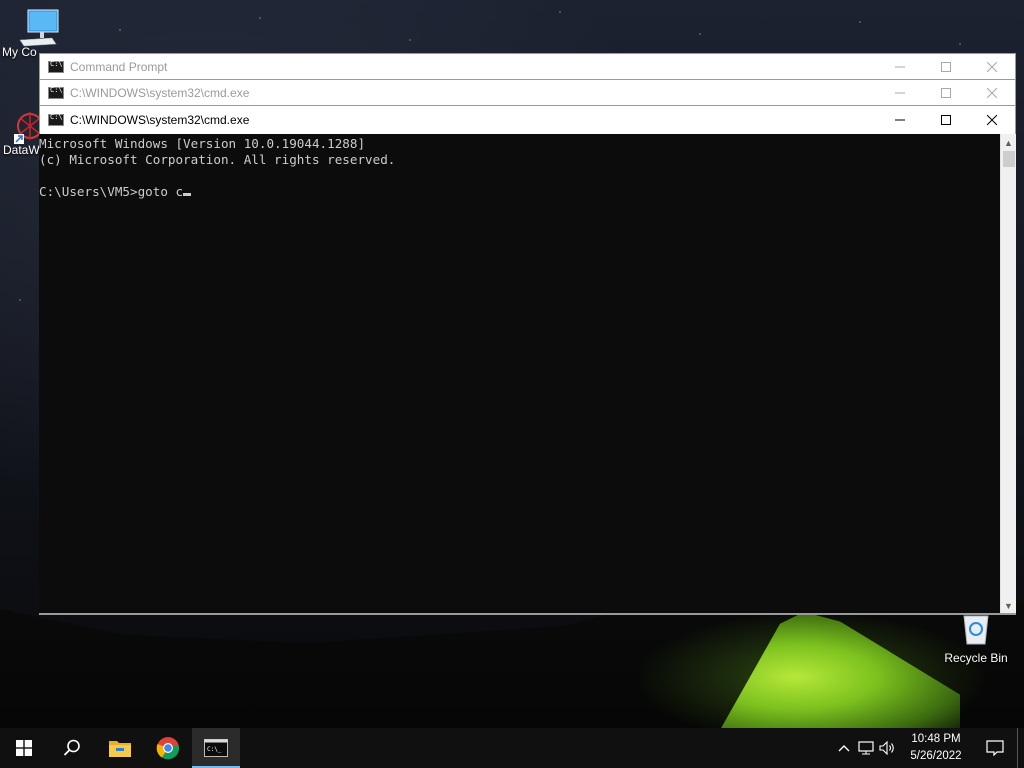  I want to click on search-button, so click(72, 748).